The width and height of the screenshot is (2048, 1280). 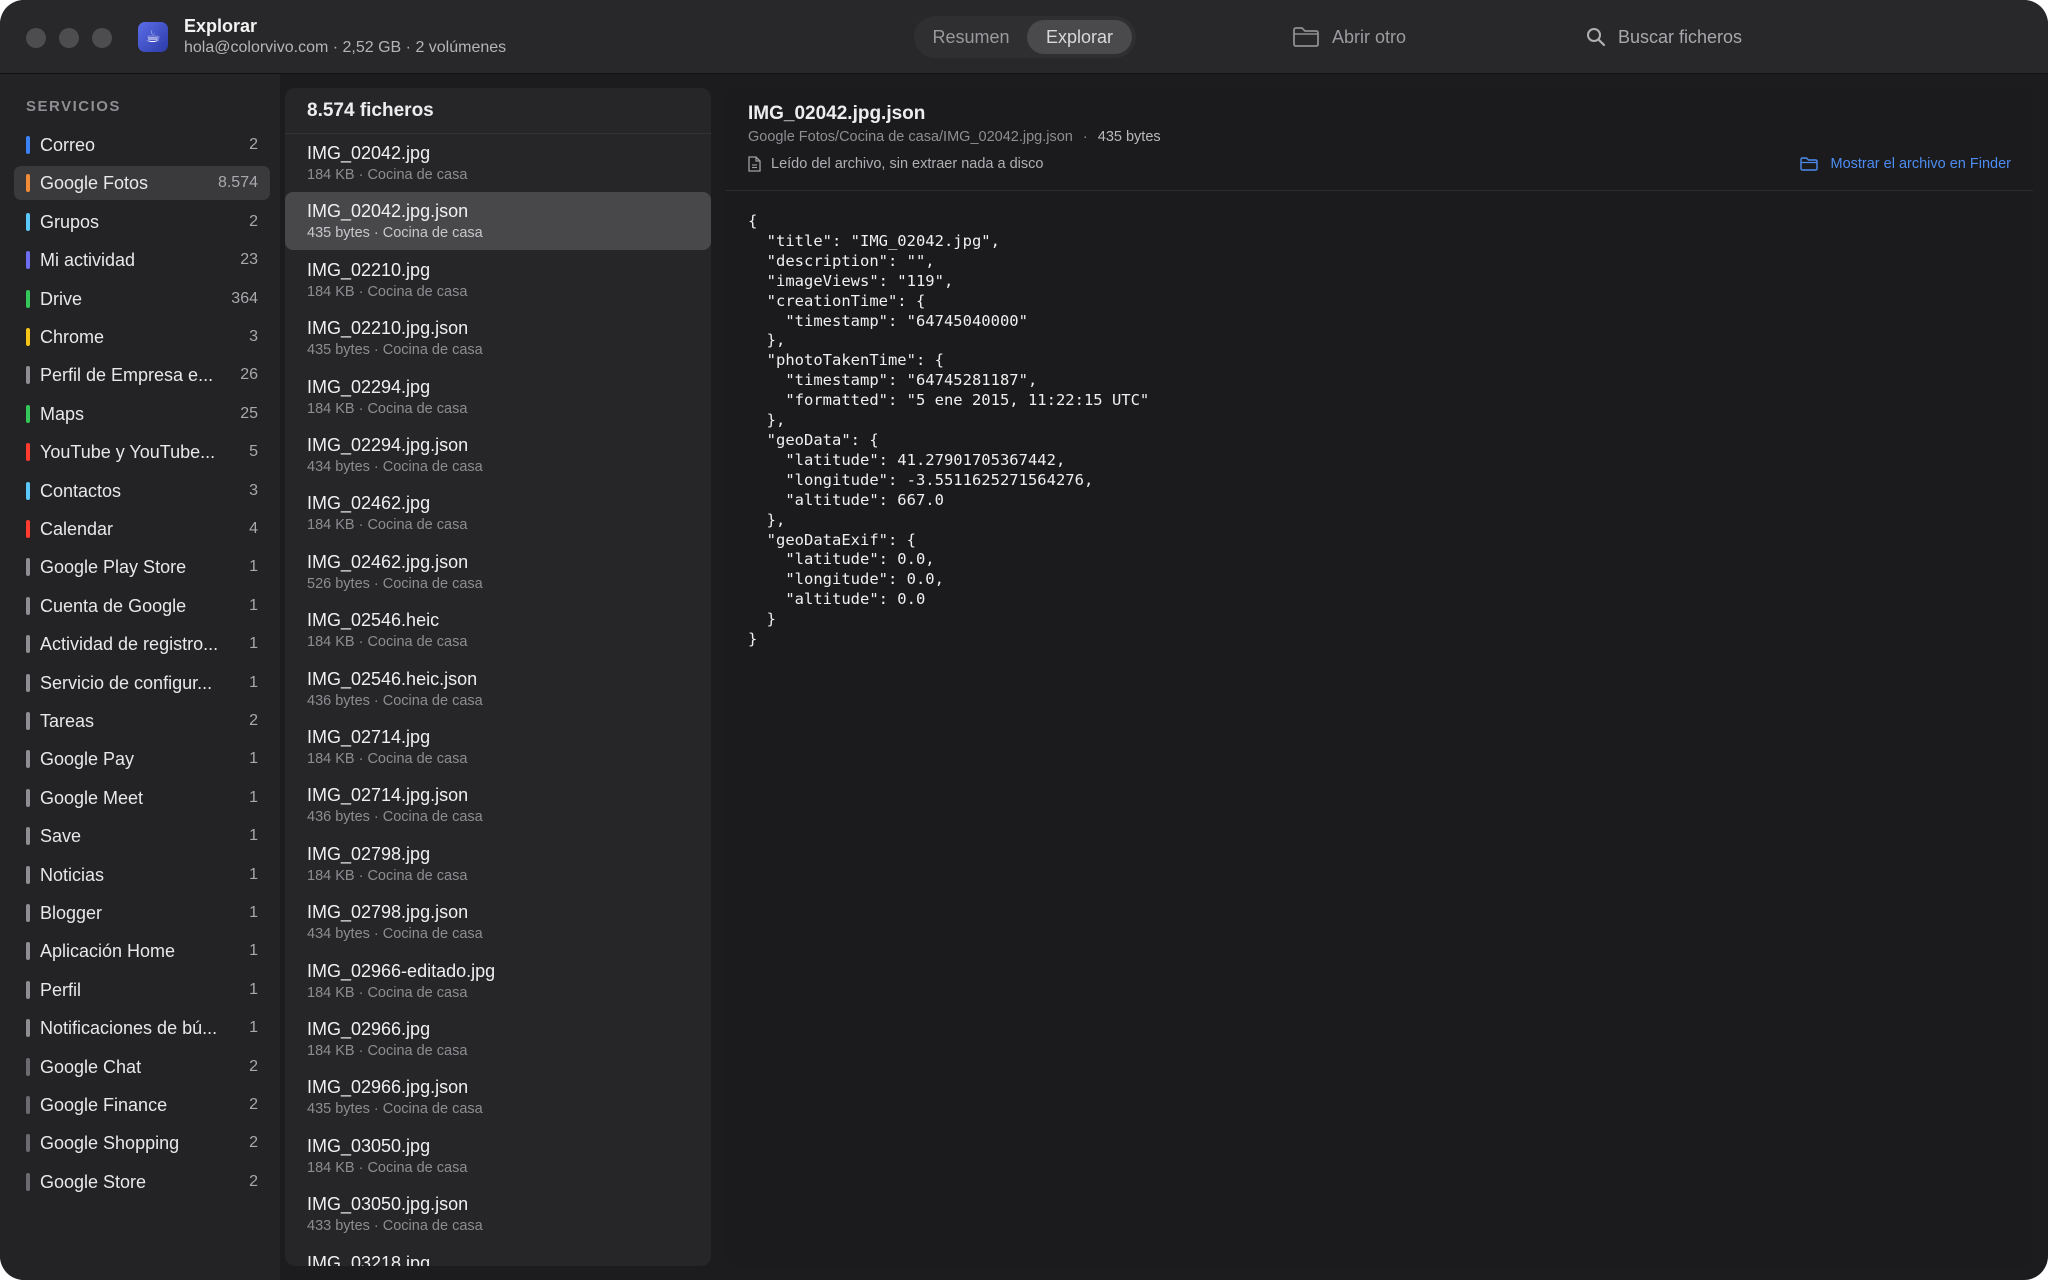 What do you see at coordinates (142, 452) in the screenshot?
I see `sidebar-item: YouTube y YouTube... 5` at bounding box center [142, 452].